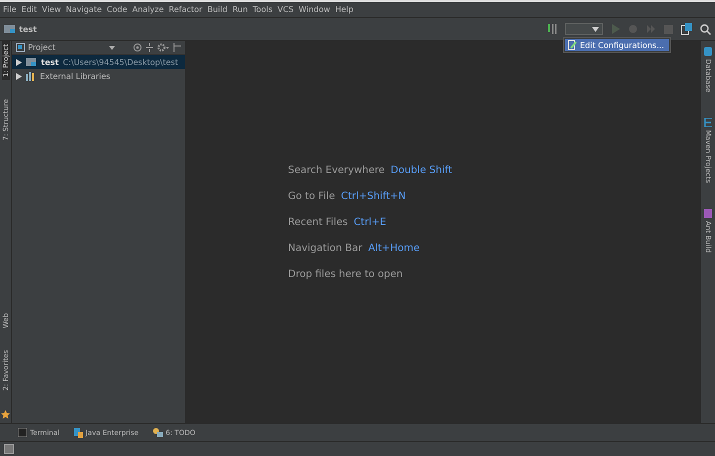  Describe the element at coordinates (686, 29) in the screenshot. I see `project-structure-icon` at that location.